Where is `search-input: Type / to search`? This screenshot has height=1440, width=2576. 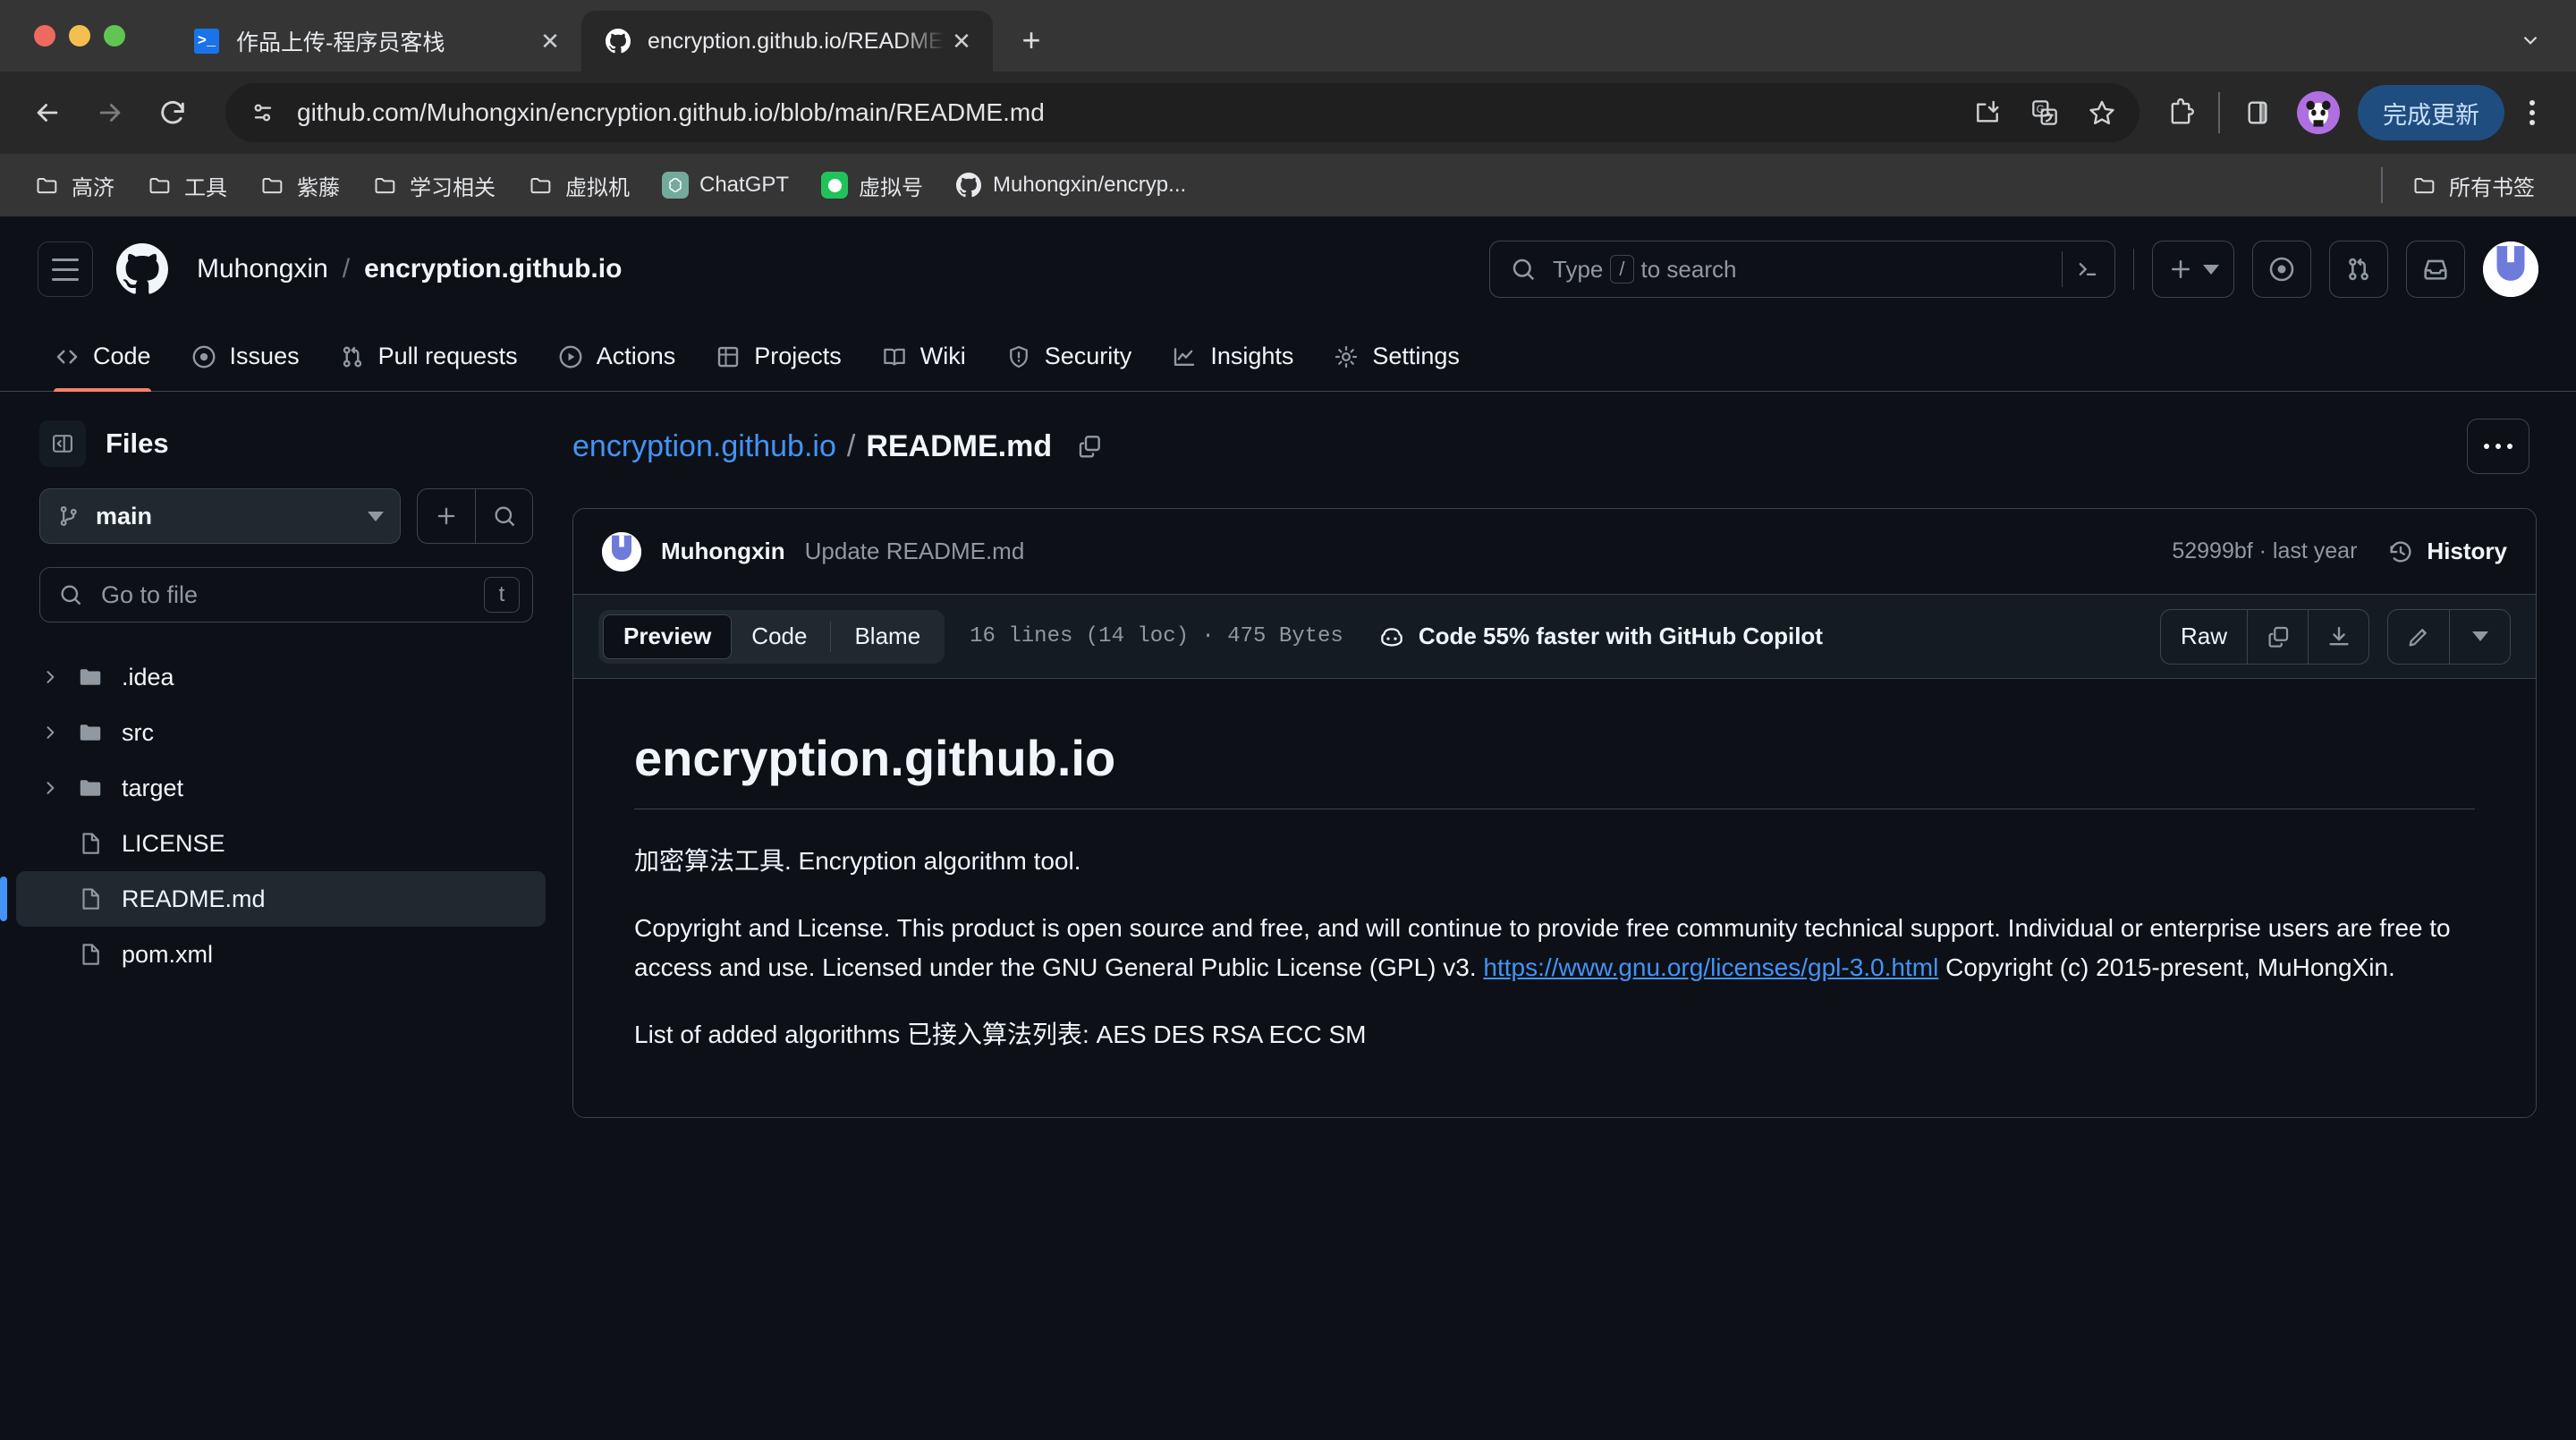 search-input: Type / to search is located at coordinates (1802, 269).